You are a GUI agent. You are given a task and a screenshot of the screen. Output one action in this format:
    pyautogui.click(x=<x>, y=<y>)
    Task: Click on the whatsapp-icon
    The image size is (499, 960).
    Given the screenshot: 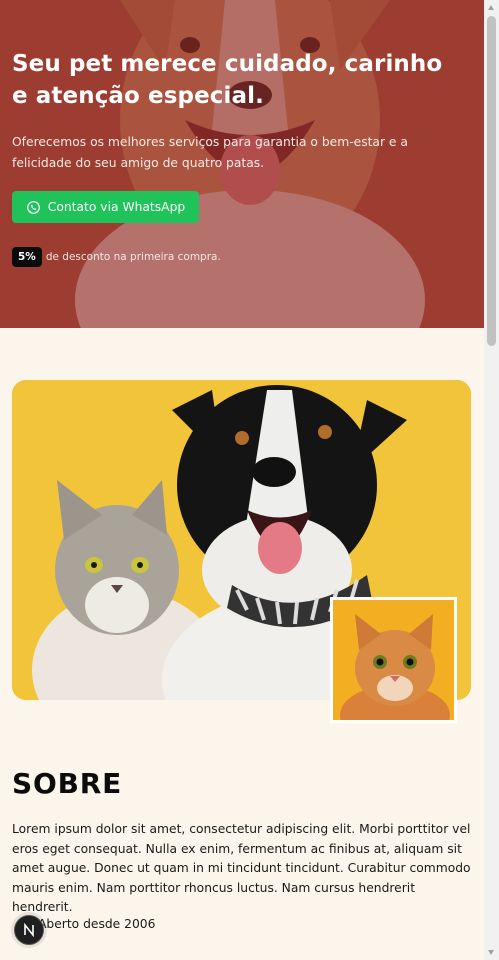 What is the action you would take?
    pyautogui.click(x=33, y=207)
    